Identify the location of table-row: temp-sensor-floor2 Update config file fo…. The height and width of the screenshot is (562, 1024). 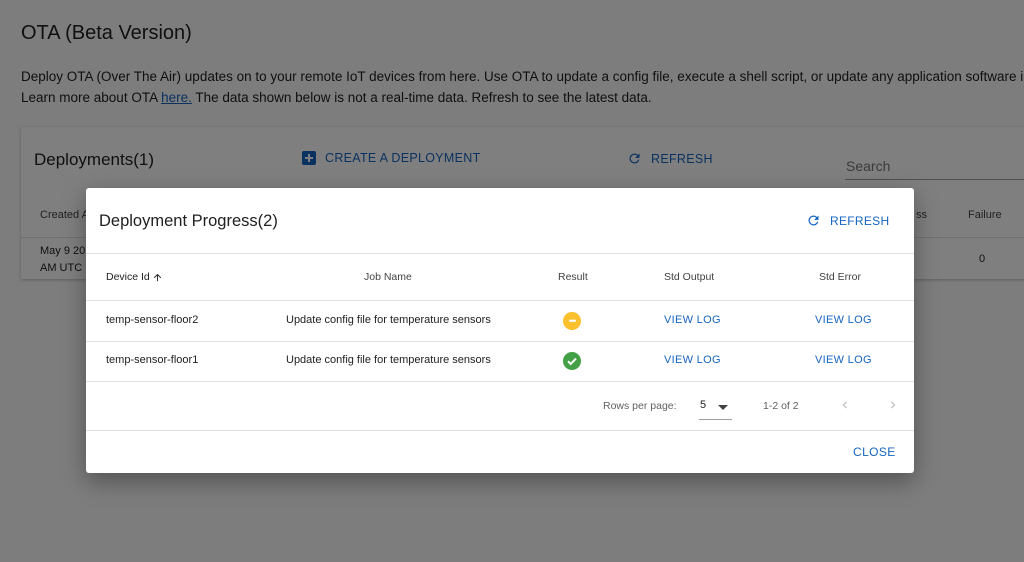
(500, 321).